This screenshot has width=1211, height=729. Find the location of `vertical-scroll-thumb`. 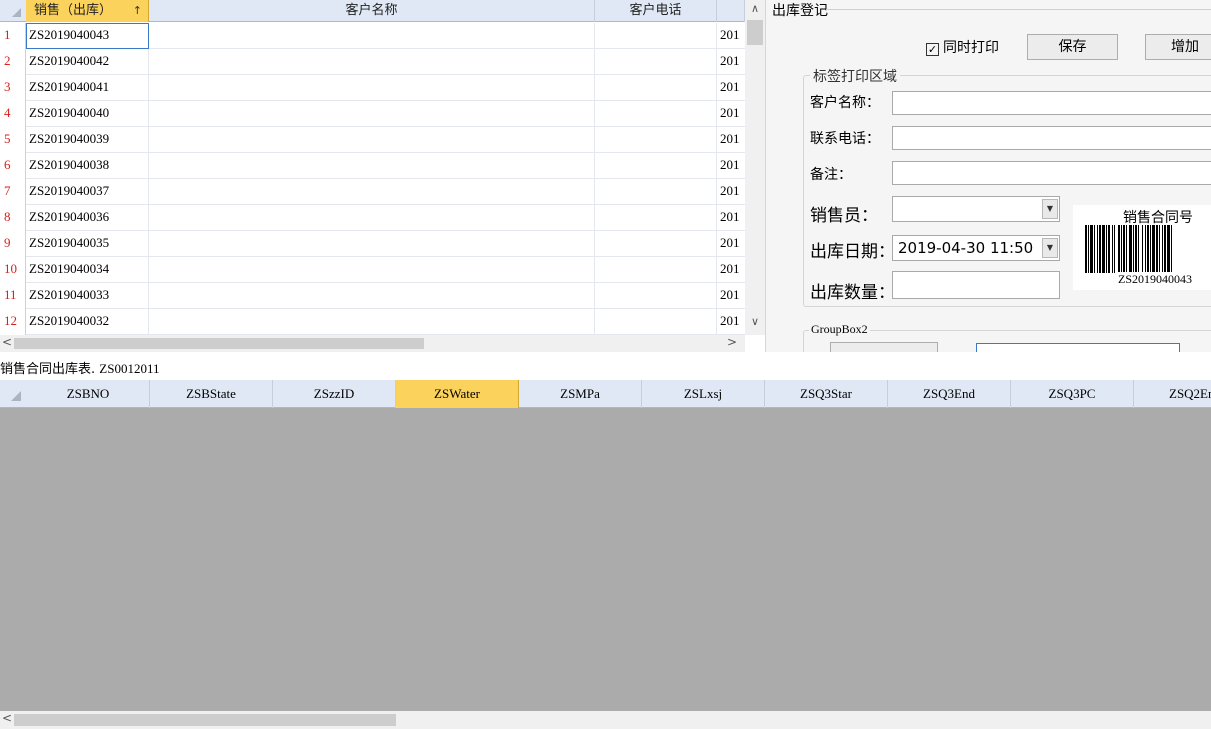

vertical-scroll-thumb is located at coordinates (755, 32).